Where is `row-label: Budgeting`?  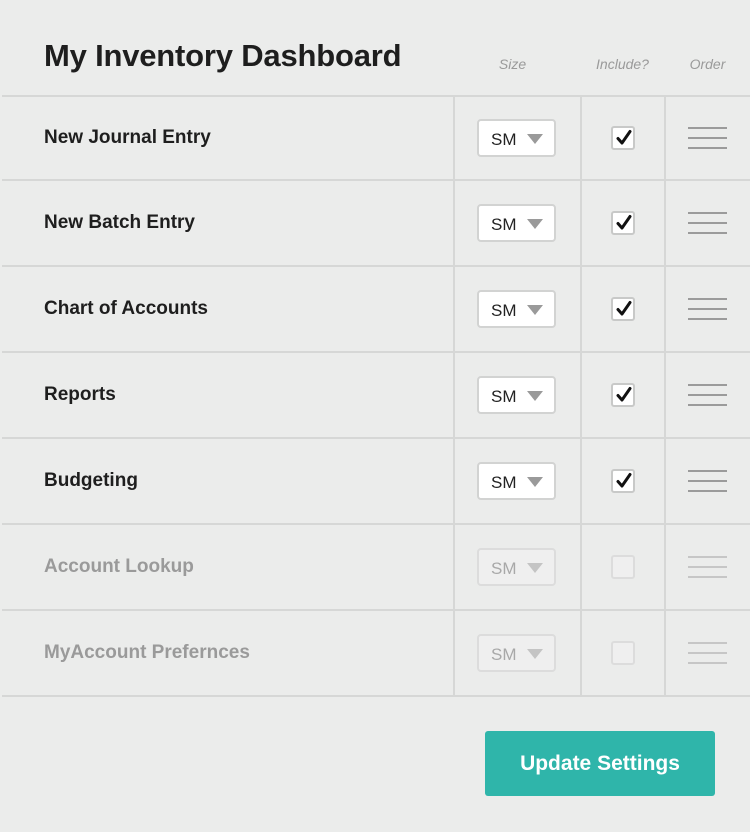
row-label: Budgeting is located at coordinates (91, 480).